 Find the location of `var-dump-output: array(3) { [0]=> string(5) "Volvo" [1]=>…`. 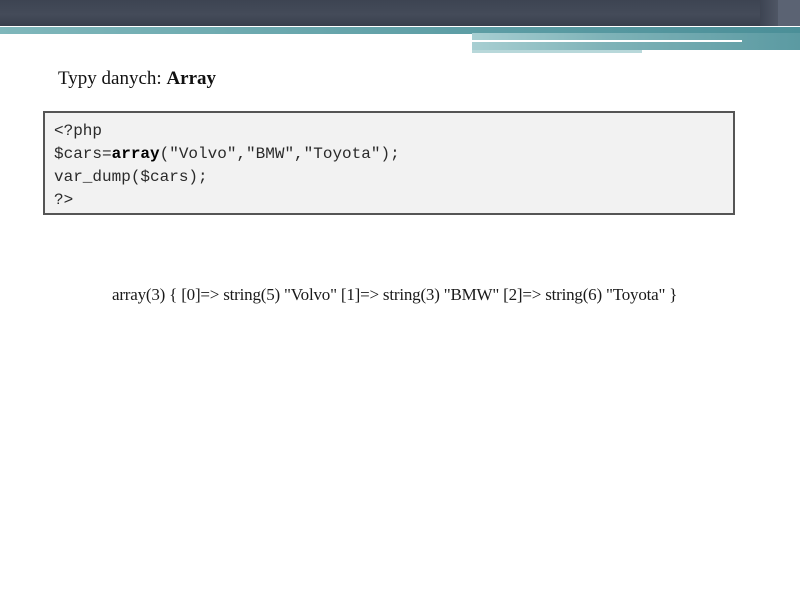

var-dump-output: array(3) { [0]=> string(5) "Volvo" [1]=>… is located at coordinates (395, 294).